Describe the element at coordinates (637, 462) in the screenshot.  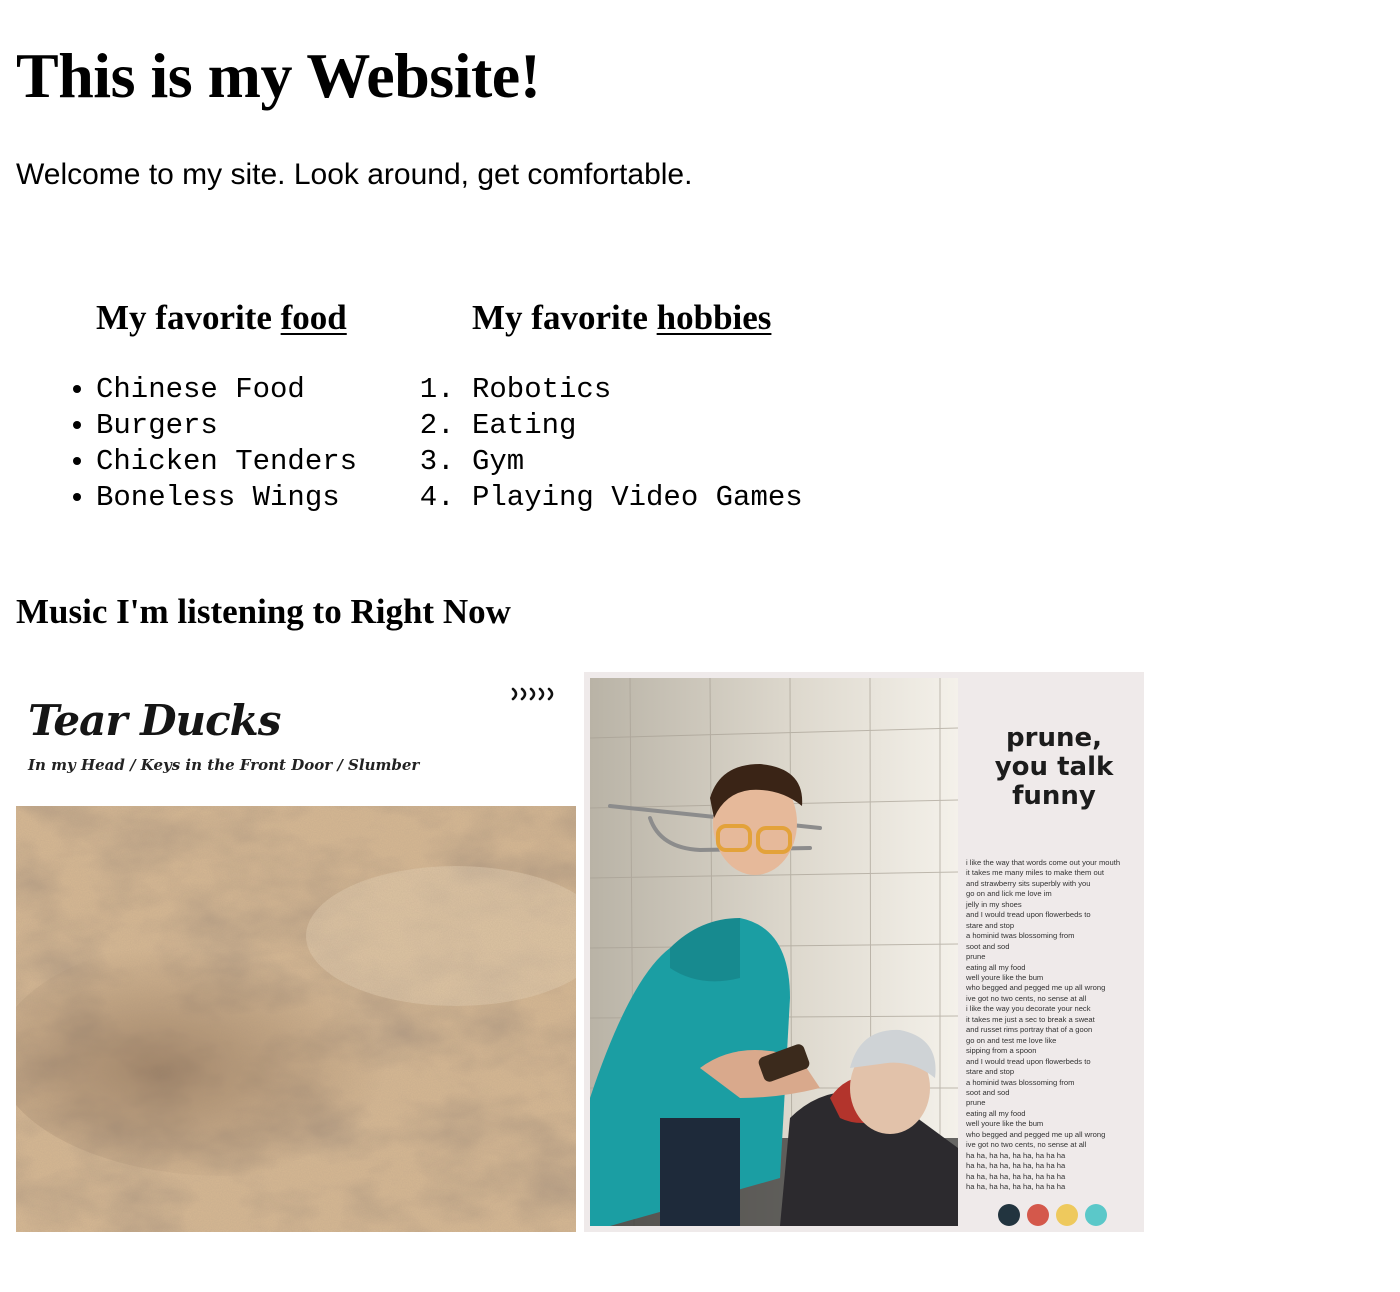
I see `list-item: Gym` at that location.